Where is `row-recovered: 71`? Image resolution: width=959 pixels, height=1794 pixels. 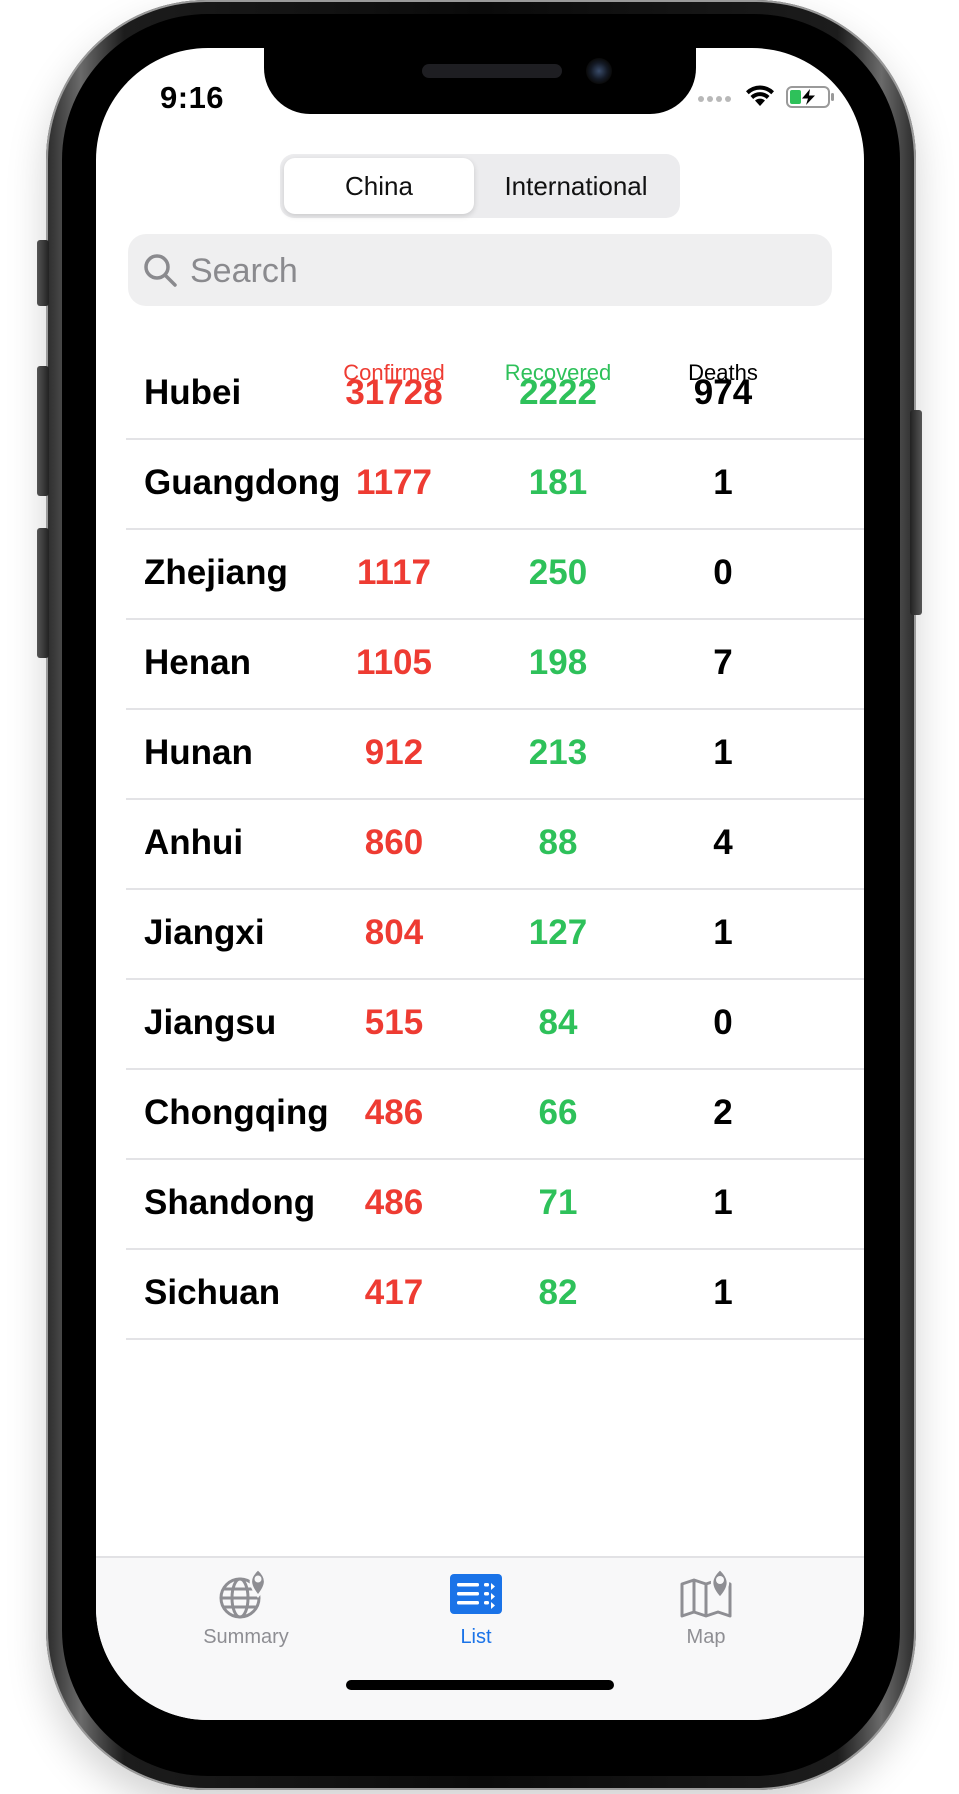 row-recovered: 71 is located at coordinates (558, 1202).